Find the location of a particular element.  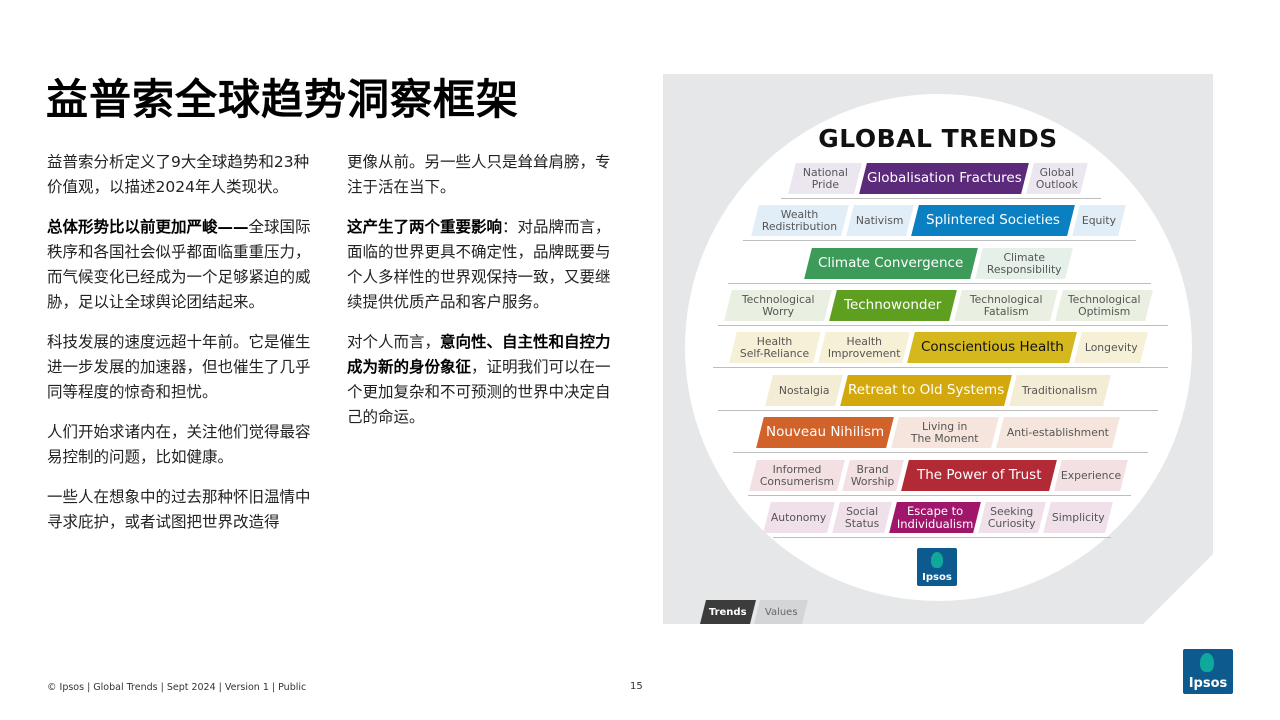

value-national-pride: National Pride is located at coordinates (825, 178).